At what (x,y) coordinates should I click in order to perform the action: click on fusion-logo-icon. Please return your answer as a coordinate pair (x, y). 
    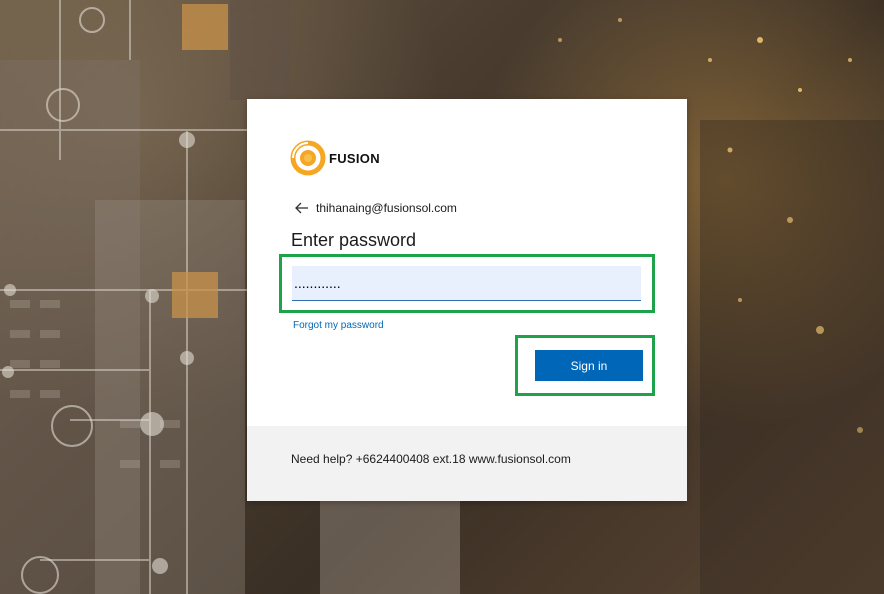
    Looking at the image, I should click on (308, 158).